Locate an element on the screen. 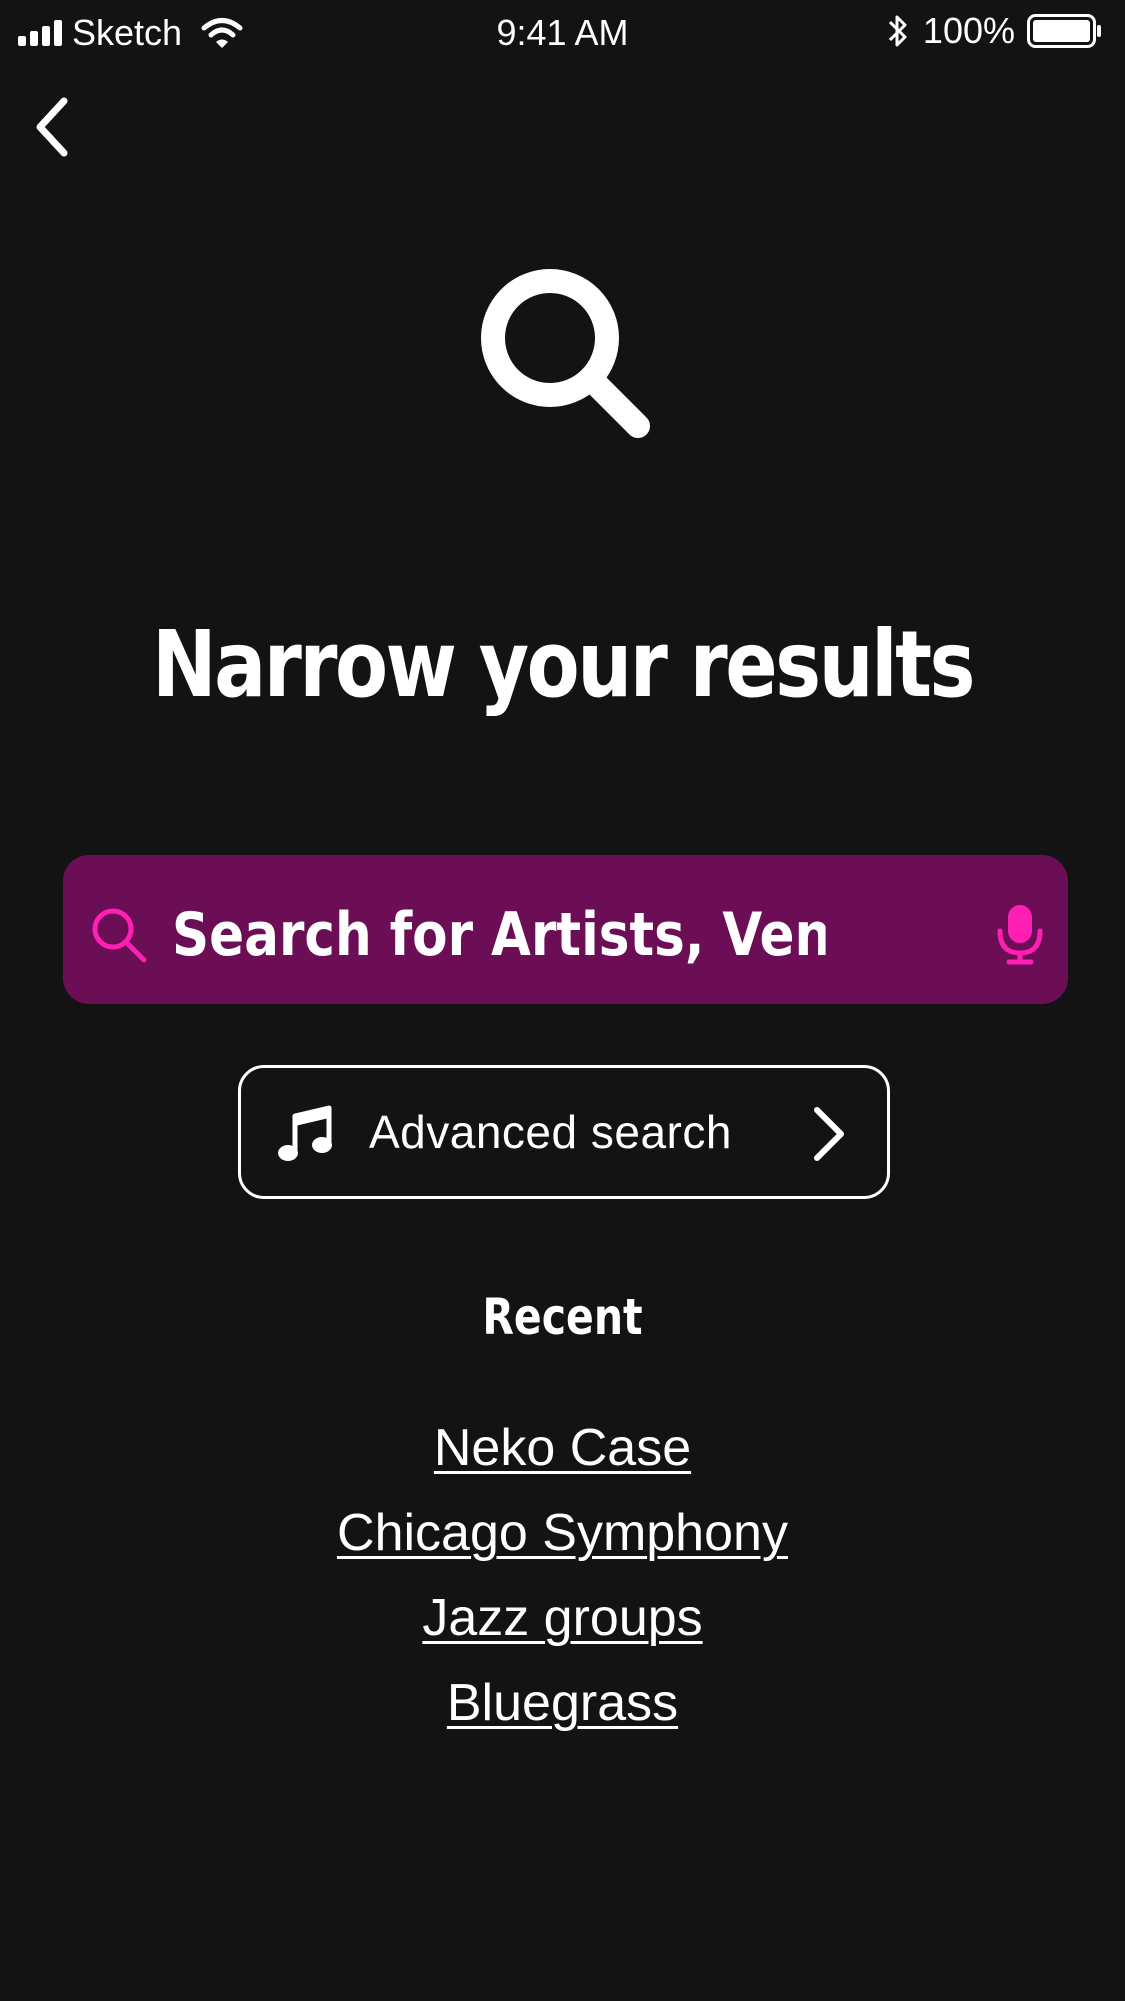 The height and width of the screenshot is (2001, 1125). list-item: Jazz groups is located at coordinates (562, 1622).